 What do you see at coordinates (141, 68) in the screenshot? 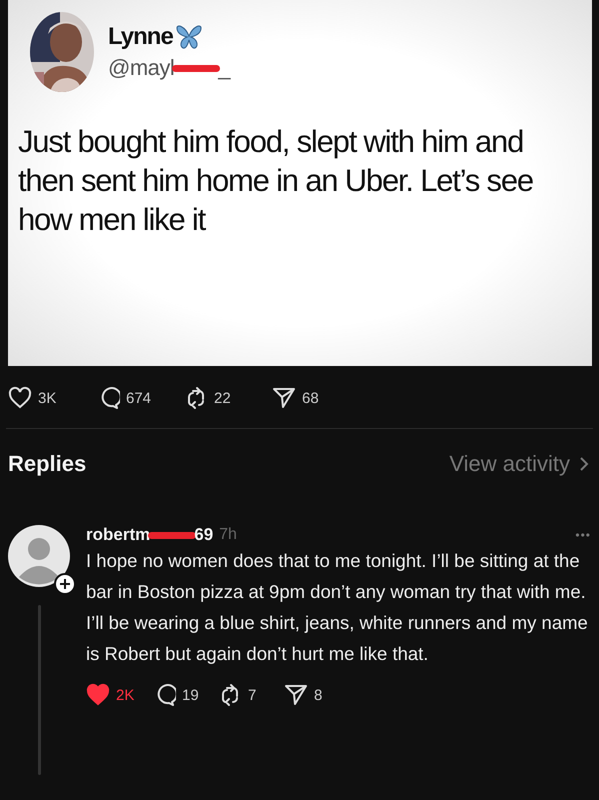
I see `author-handle: @mayl` at bounding box center [141, 68].